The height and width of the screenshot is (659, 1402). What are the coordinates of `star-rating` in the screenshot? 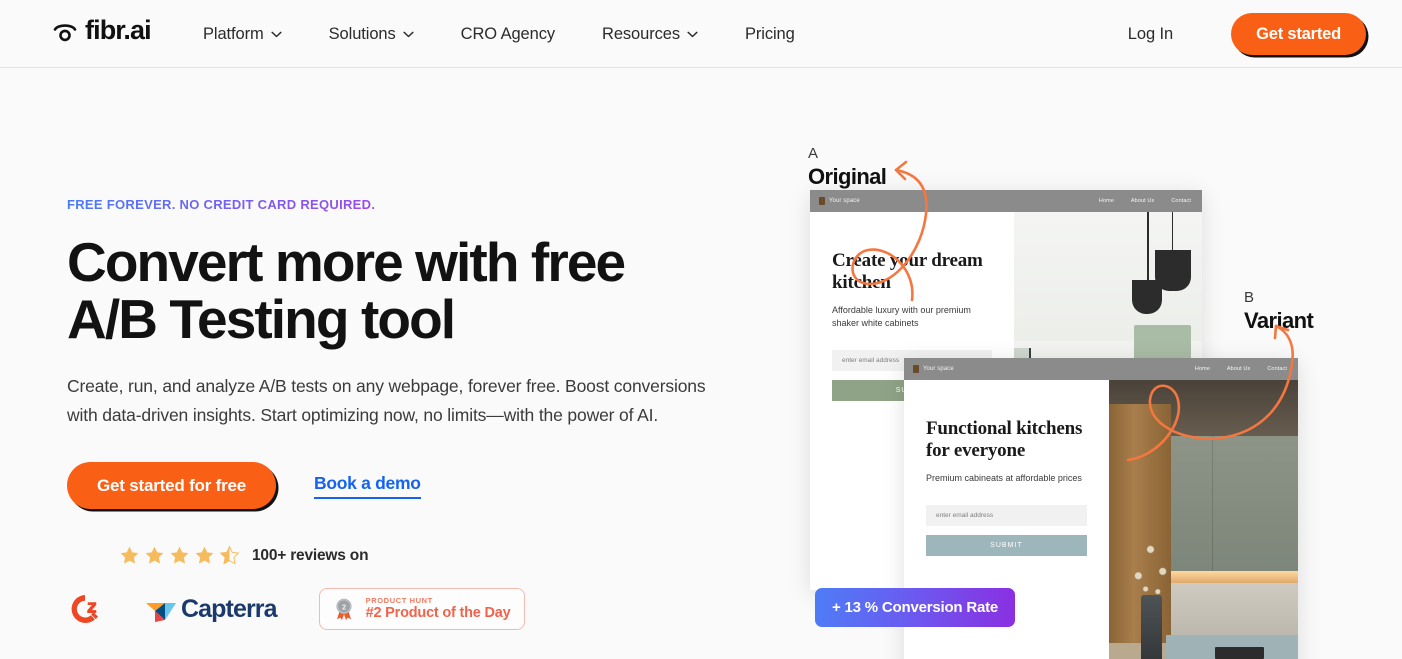 It's located at (179, 555).